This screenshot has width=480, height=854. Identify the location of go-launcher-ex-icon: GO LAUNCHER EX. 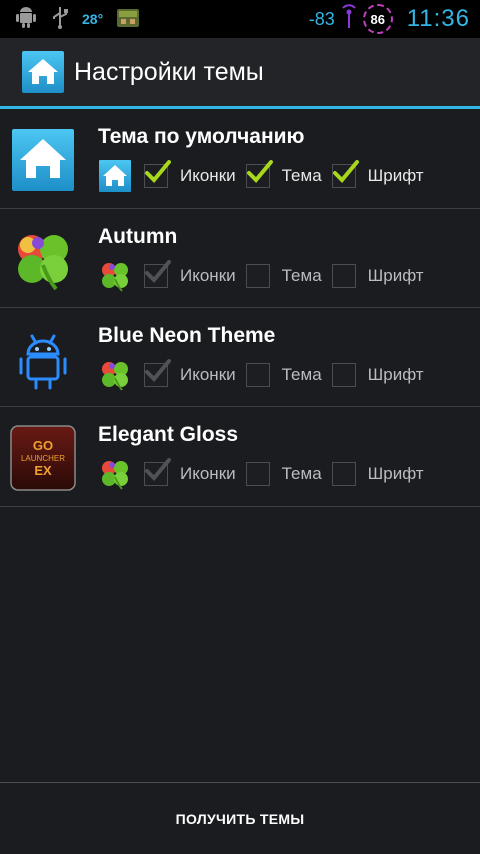
(43, 458).